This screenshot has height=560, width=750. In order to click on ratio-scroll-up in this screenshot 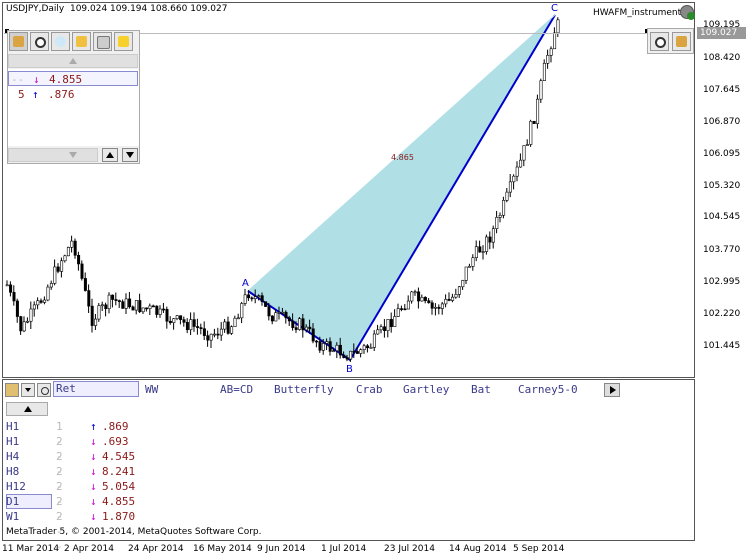, I will do `click(73, 61)`.